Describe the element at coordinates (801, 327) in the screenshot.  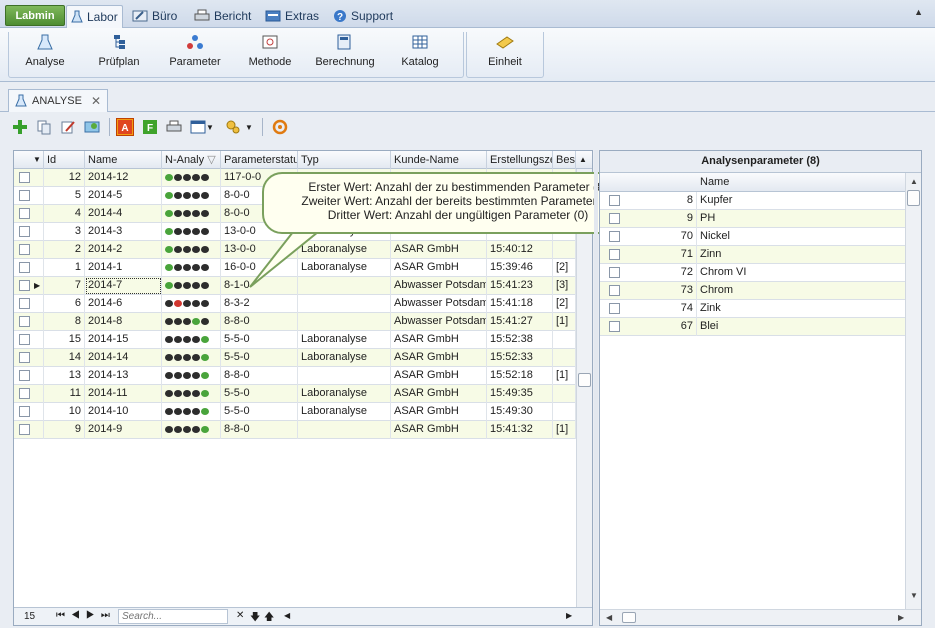
I see `cell-name: Blei` at that location.